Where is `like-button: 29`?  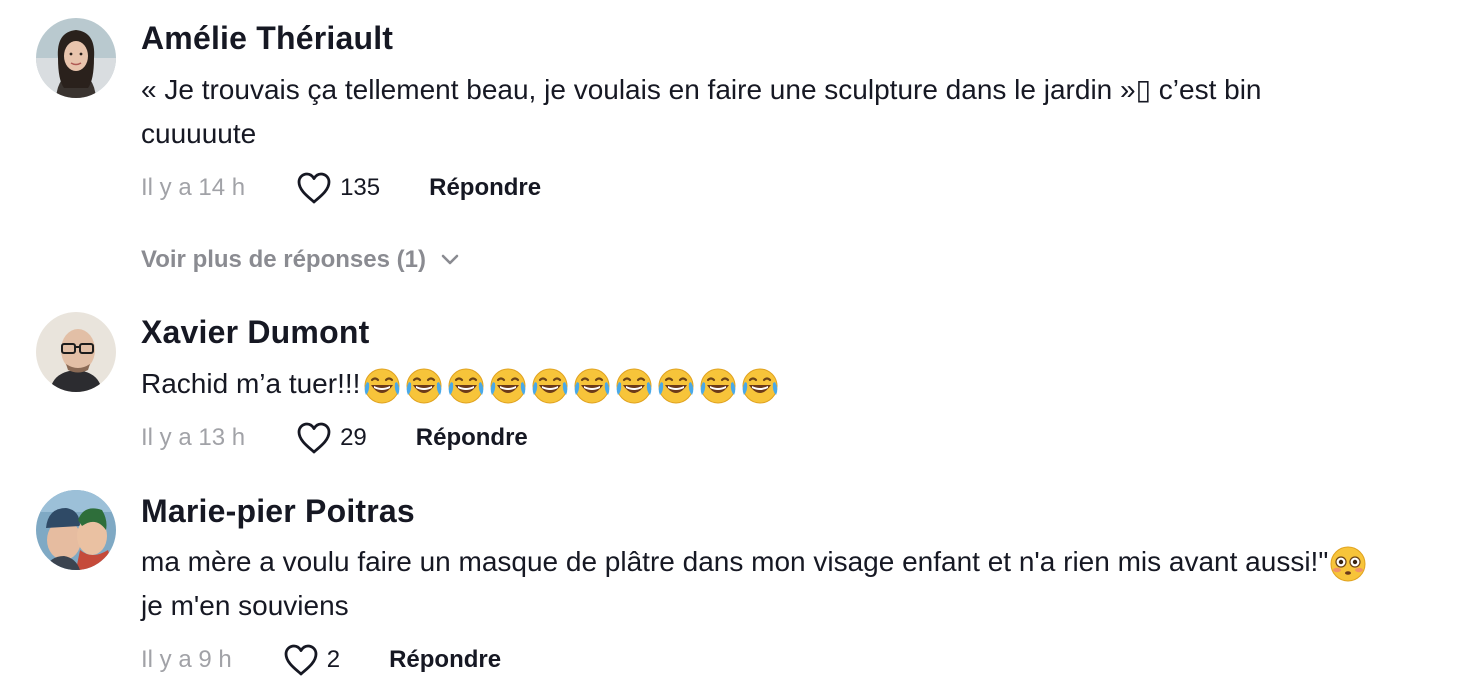
like-button: 29 is located at coordinates (331, 438).